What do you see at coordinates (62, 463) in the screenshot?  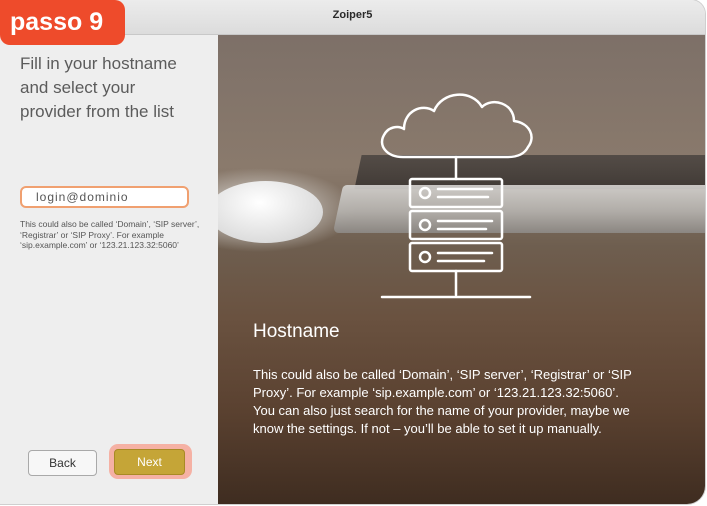 I see `back-button: Back` at bounding box center [62, 463].